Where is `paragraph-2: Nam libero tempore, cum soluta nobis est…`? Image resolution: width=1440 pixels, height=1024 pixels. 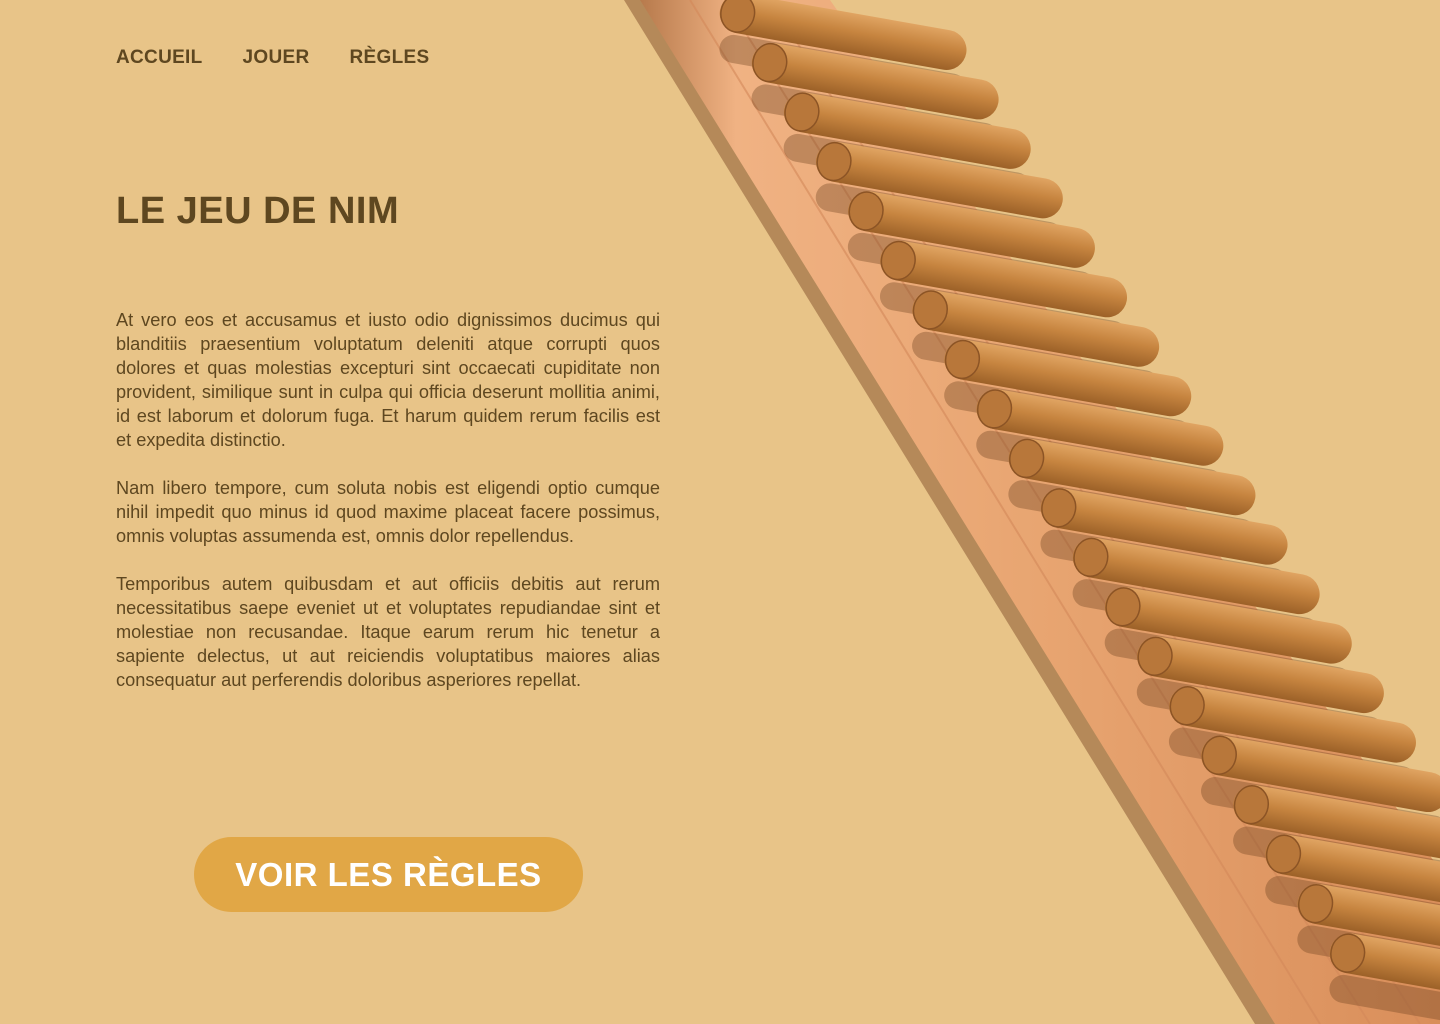 paragraph-2: Nam libero tempore, cum soluta nobis est… is located at coordinates (388, 512).